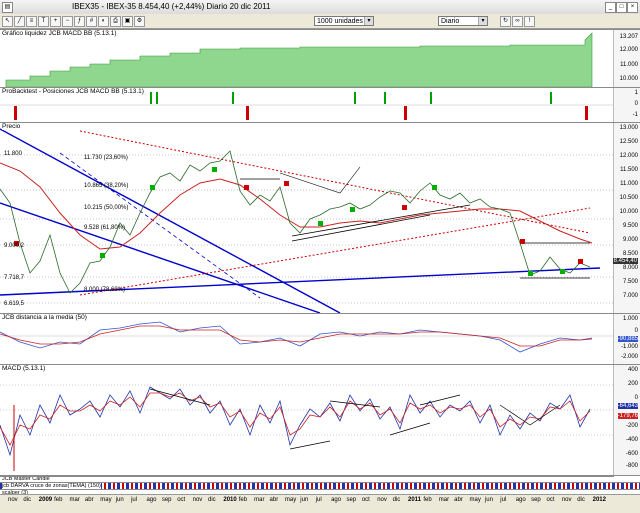 The height and width of the screenshot is (513, 640). Describe the element at coordinates (628, 79) in the screenshot. I see `axis-tick: 10.000` at that location.